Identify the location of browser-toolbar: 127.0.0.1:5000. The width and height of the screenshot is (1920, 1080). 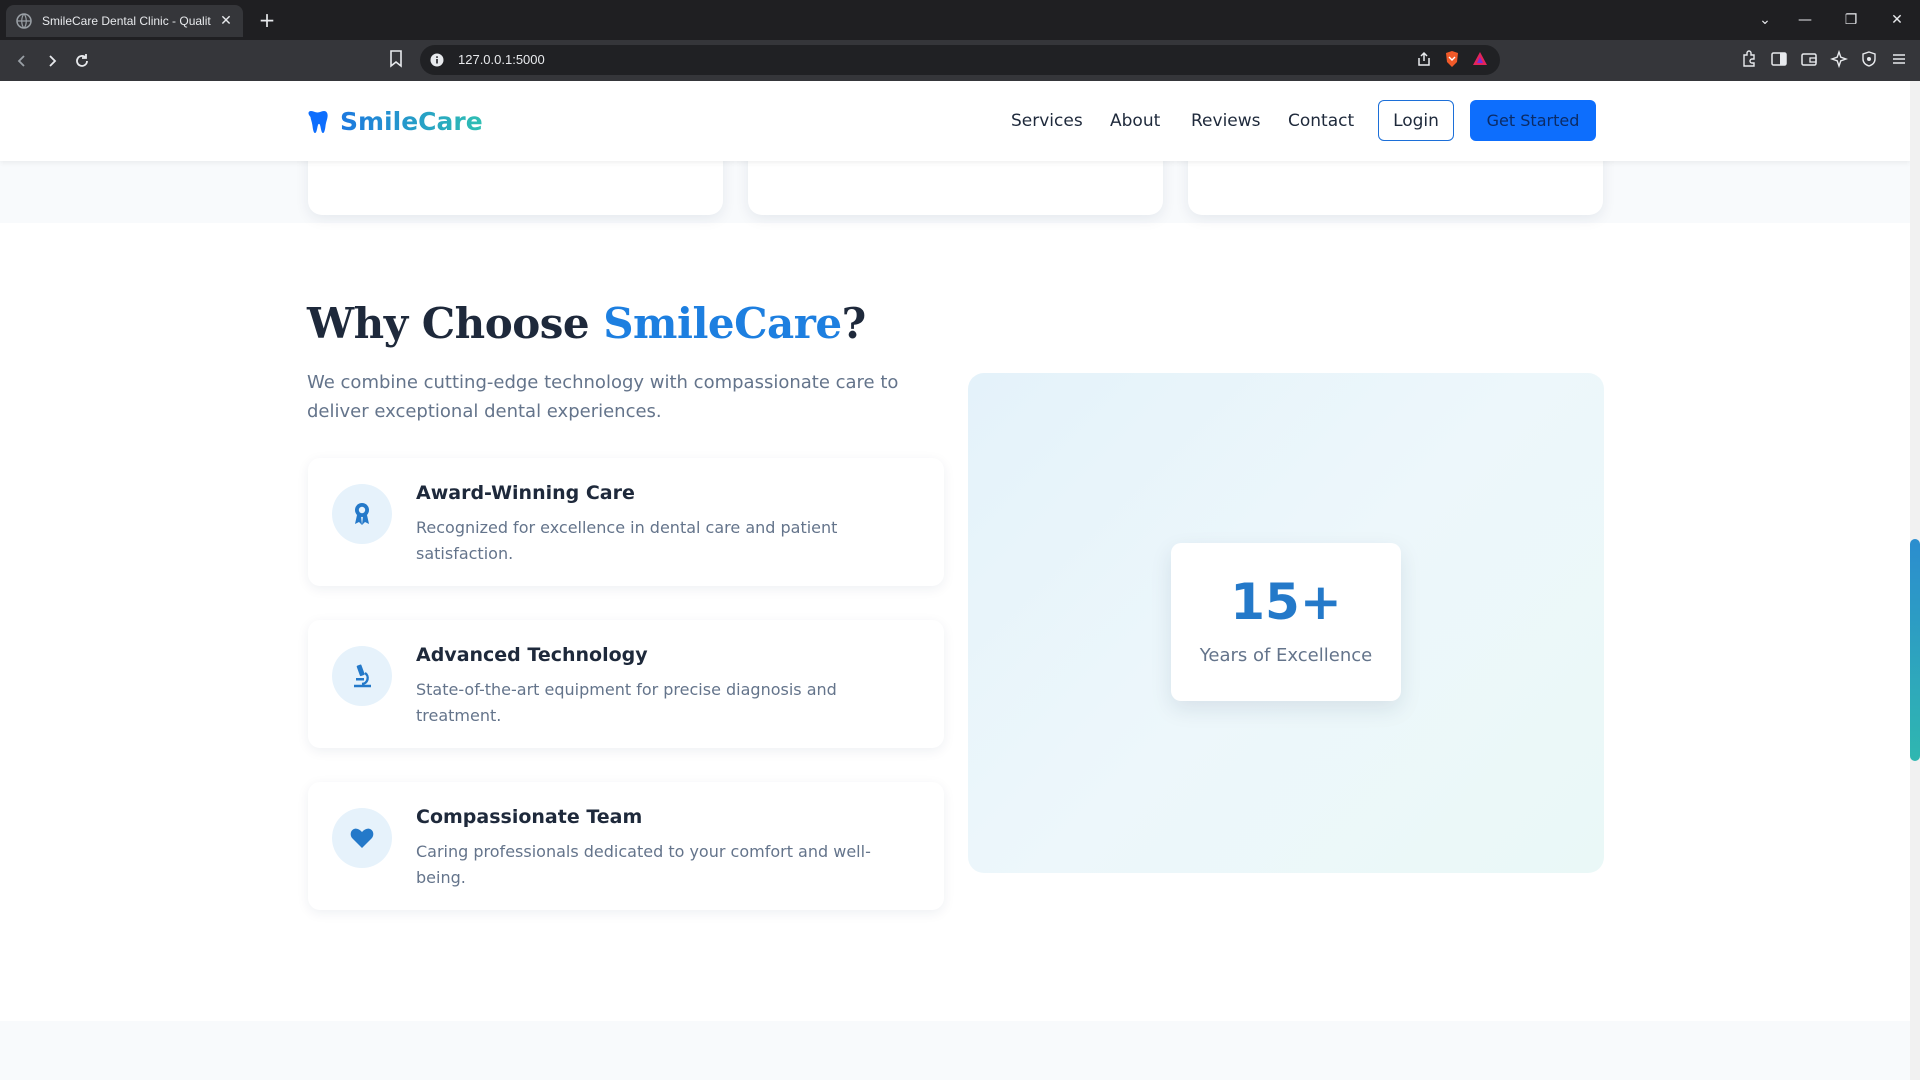
(960, 60).